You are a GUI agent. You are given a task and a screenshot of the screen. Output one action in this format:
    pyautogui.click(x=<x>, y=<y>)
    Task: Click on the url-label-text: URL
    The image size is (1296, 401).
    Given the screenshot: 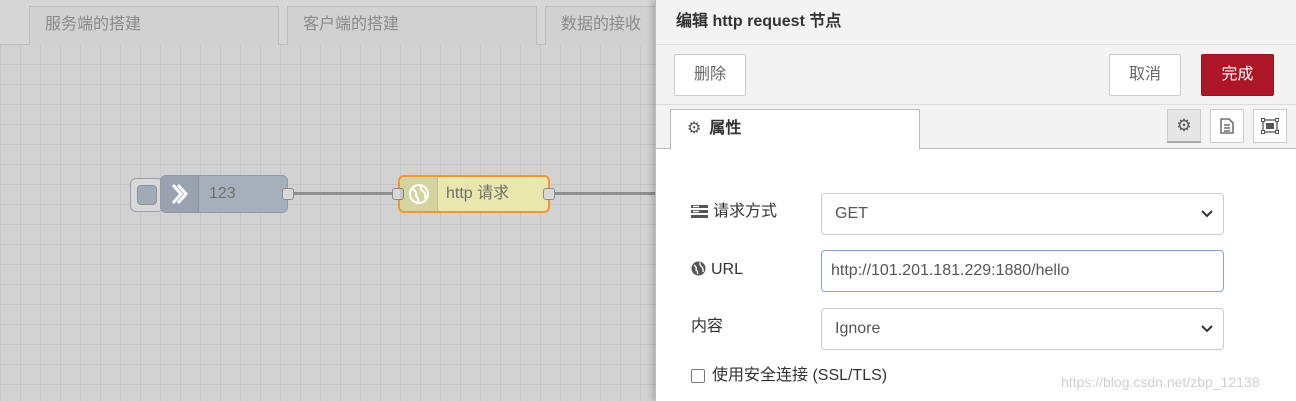 What is the action you would take?
    pyautogui.click(x=727, y=269)
    